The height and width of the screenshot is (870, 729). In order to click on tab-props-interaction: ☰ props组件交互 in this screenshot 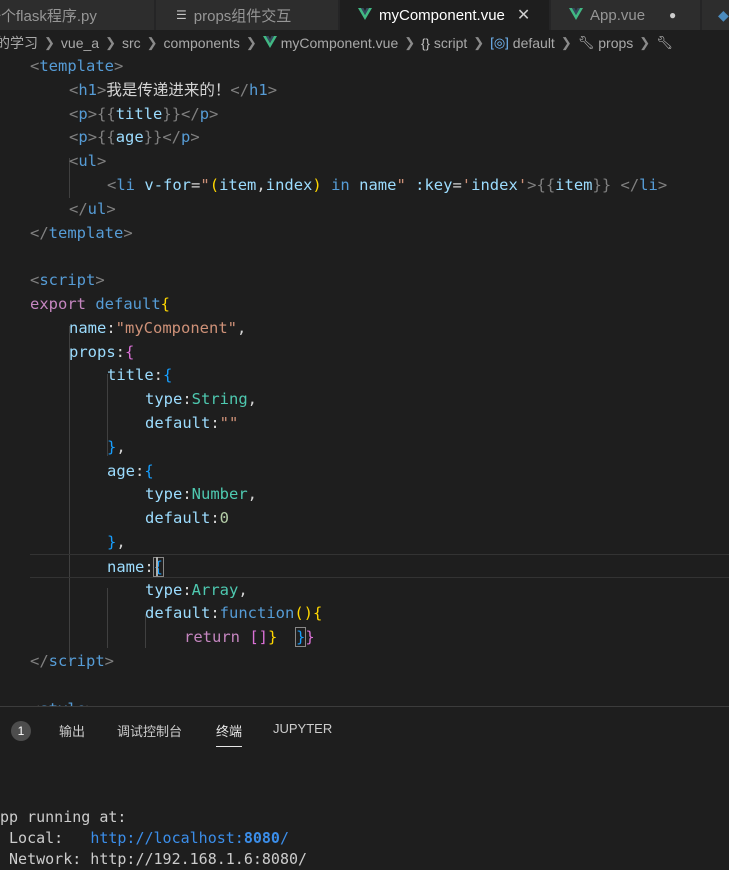, I will do `click(247, 15)`.